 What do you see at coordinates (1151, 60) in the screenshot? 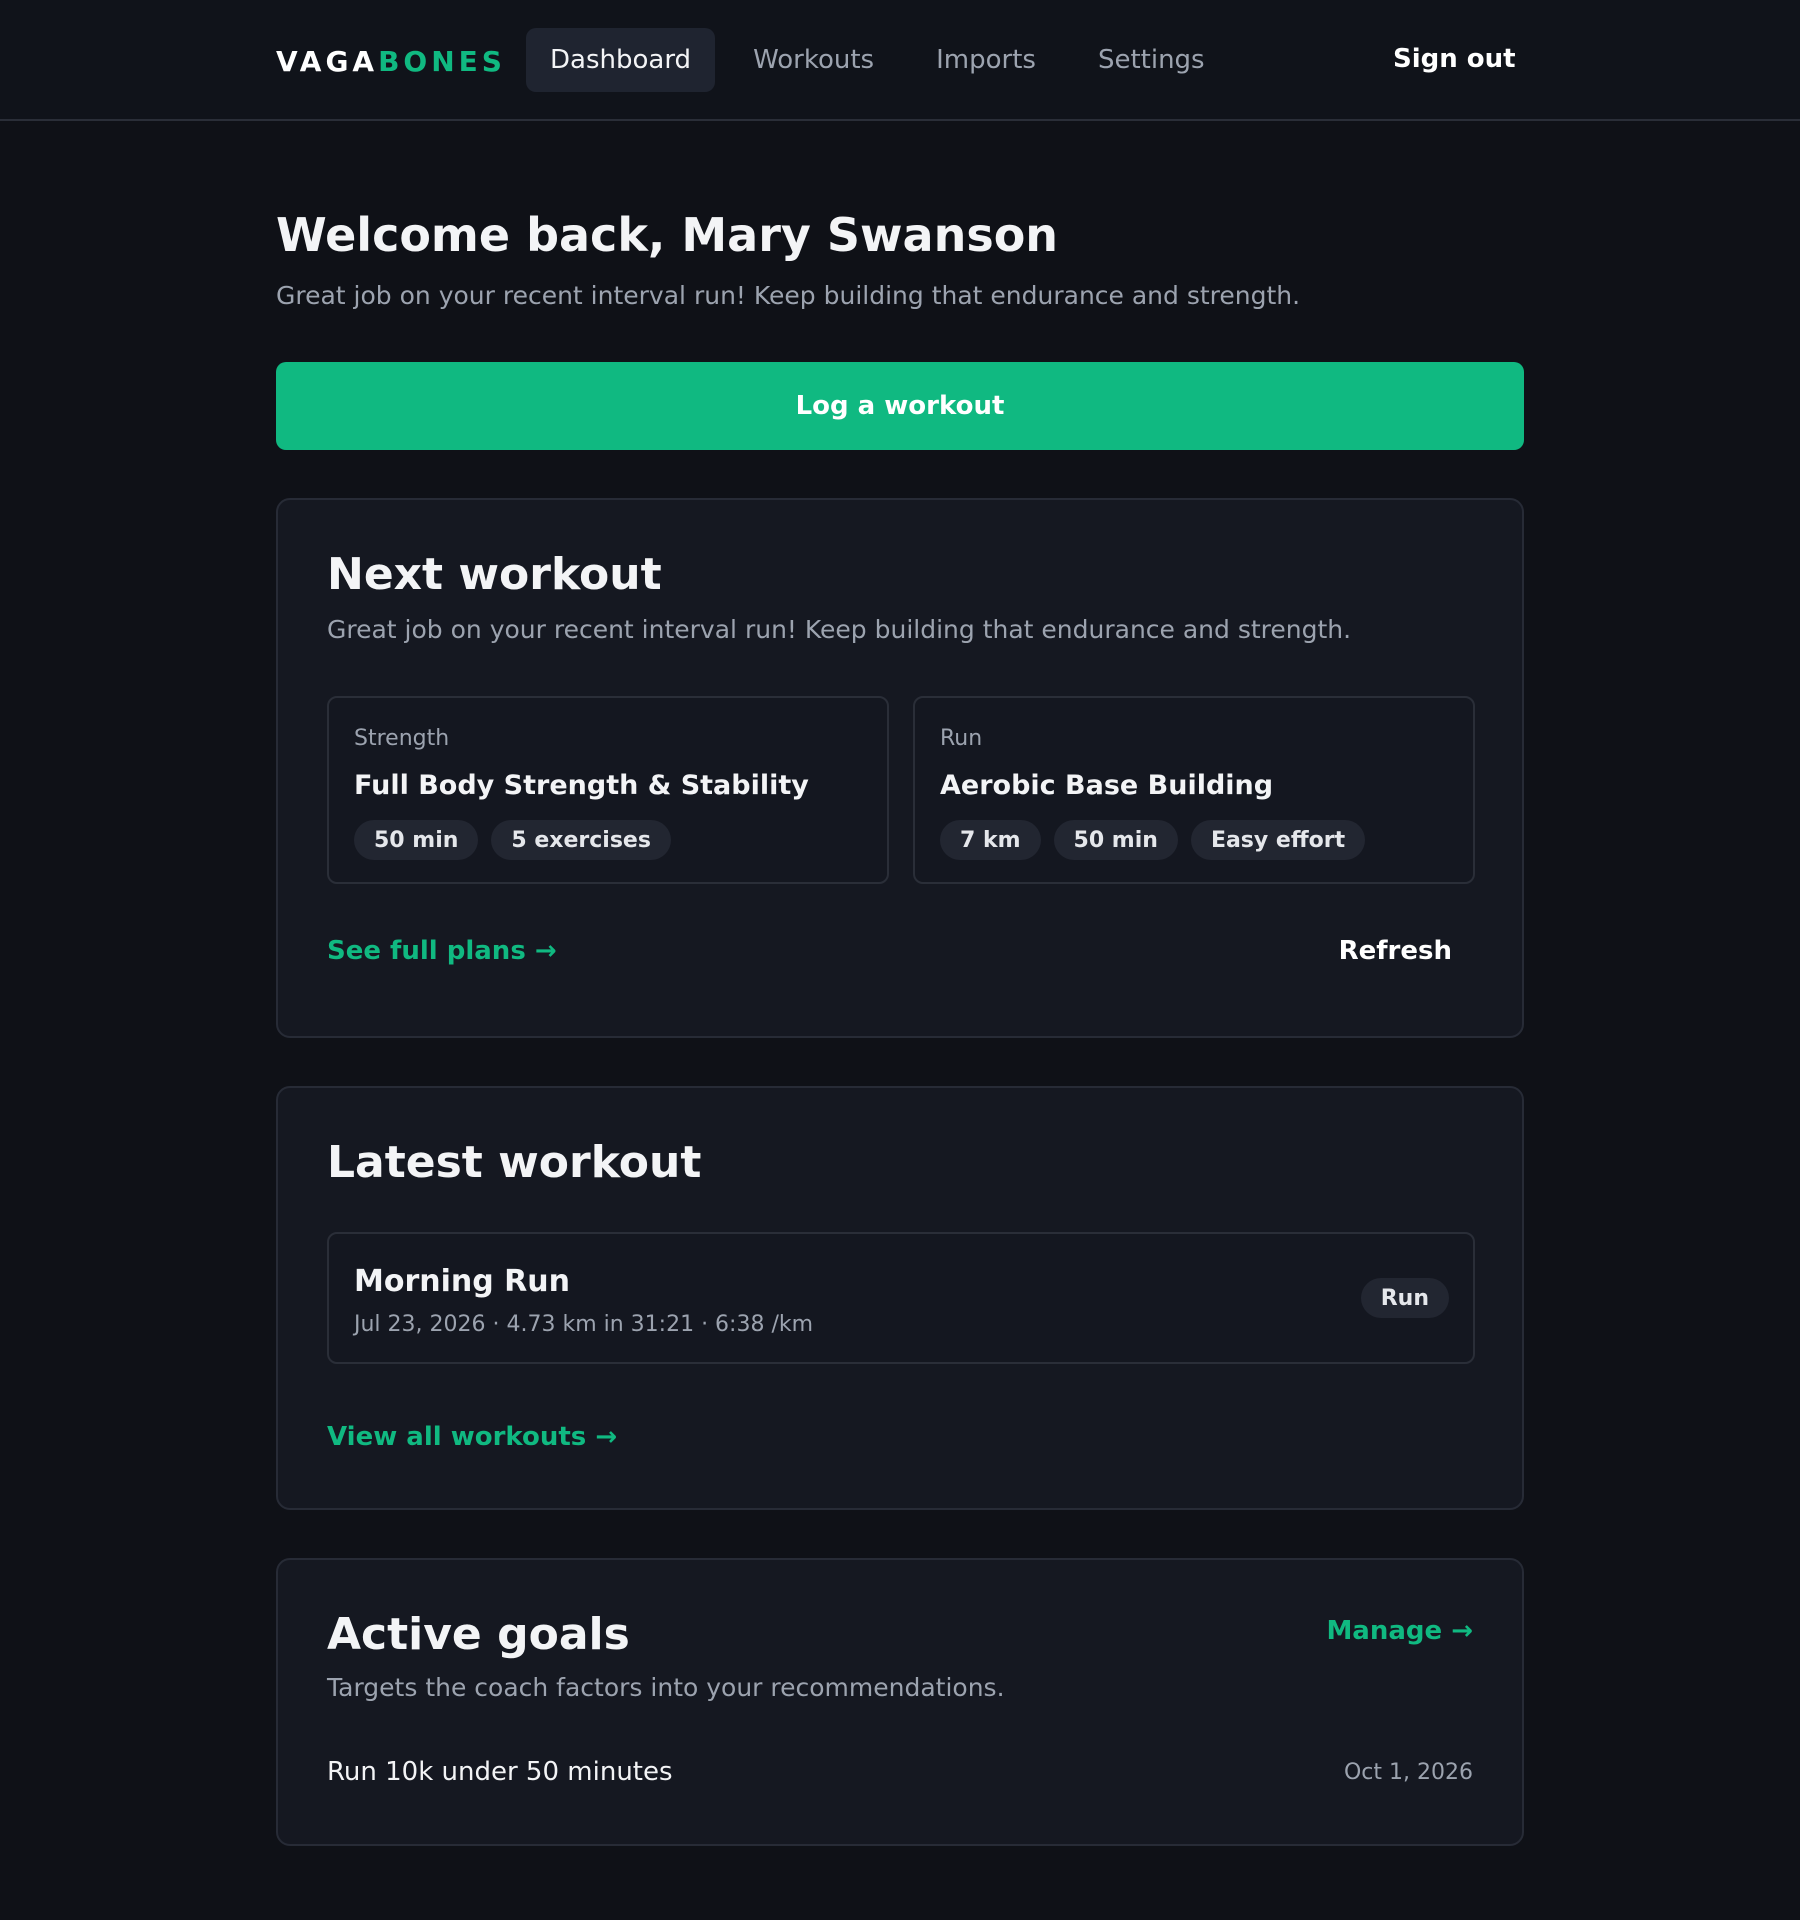
I see `nav-settings: Settings` at bounding box center [1151, 60].